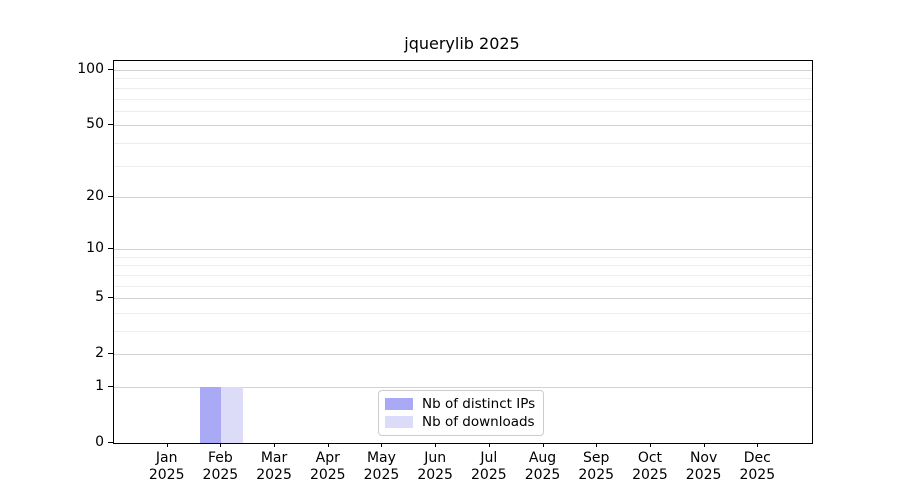 This screenshot has height=500, width=900. I want to click on y-tick-label: 10, so click(95, 248).